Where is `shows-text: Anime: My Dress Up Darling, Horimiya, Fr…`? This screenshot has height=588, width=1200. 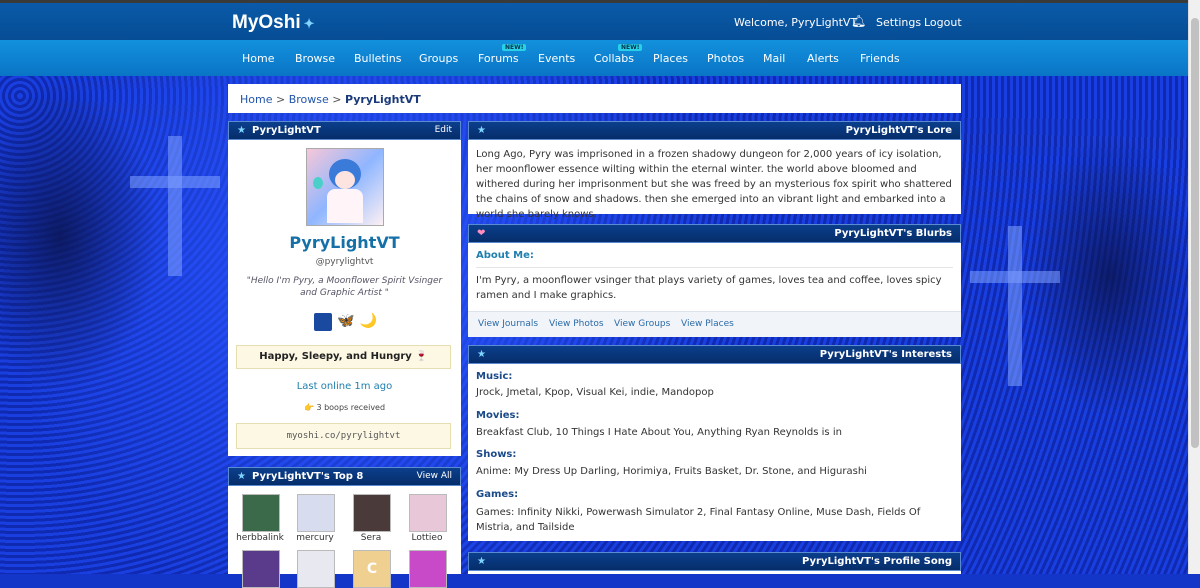
shows-text: Anime: My Dress Up Darling, Horimiya, Fr… is located at coordinates (671, 471).